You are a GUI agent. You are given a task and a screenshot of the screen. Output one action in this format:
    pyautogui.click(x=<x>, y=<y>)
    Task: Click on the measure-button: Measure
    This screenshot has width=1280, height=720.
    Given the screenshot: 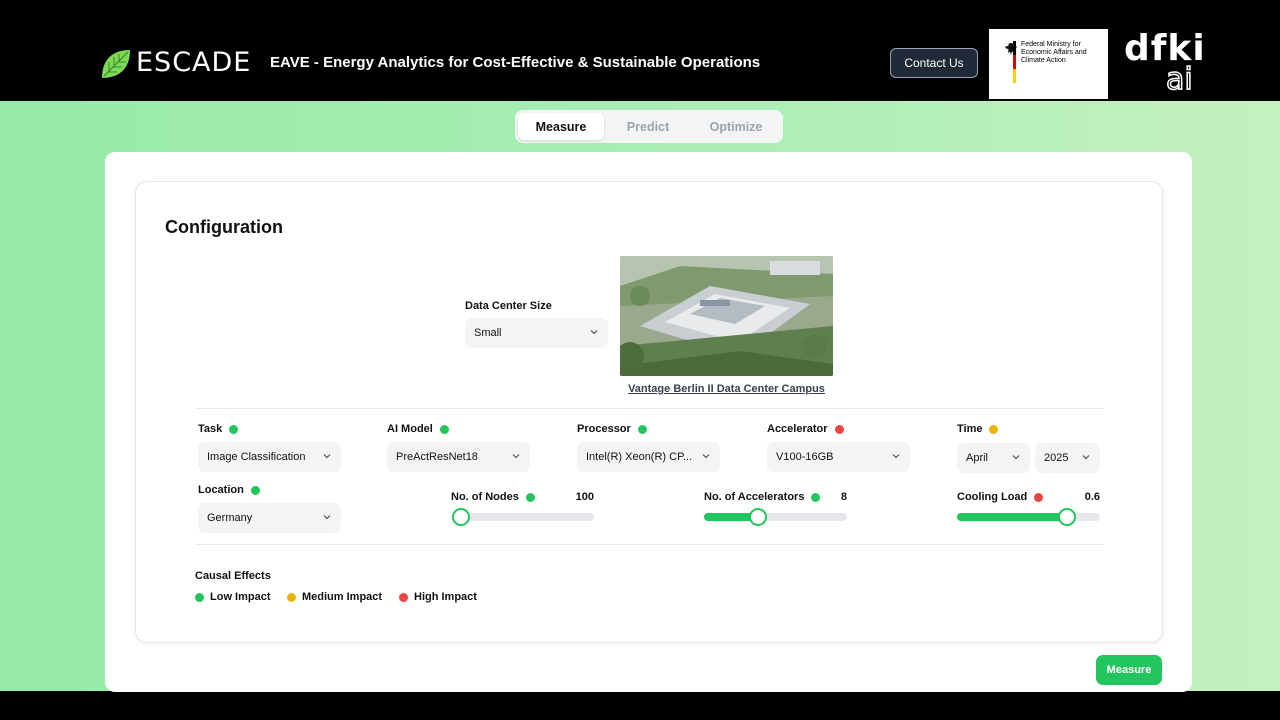 What is the action you would take?
    pyautogui.click(x=1129, y=670)
    